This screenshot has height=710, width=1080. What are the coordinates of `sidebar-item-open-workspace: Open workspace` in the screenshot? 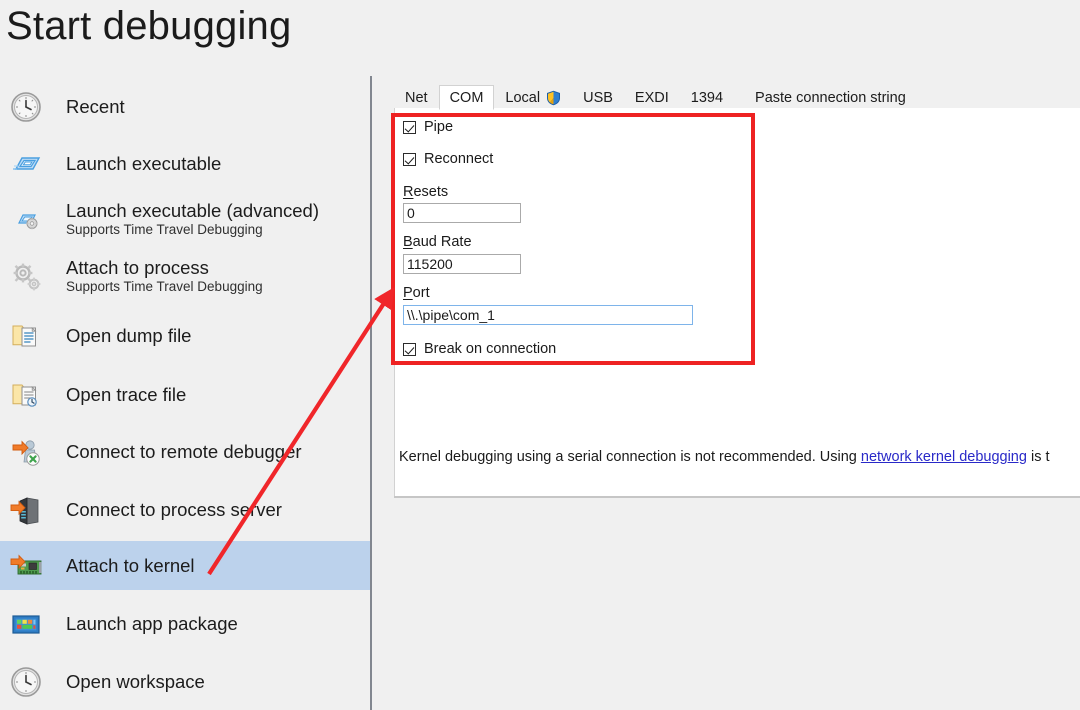 It's located at (185, 681).